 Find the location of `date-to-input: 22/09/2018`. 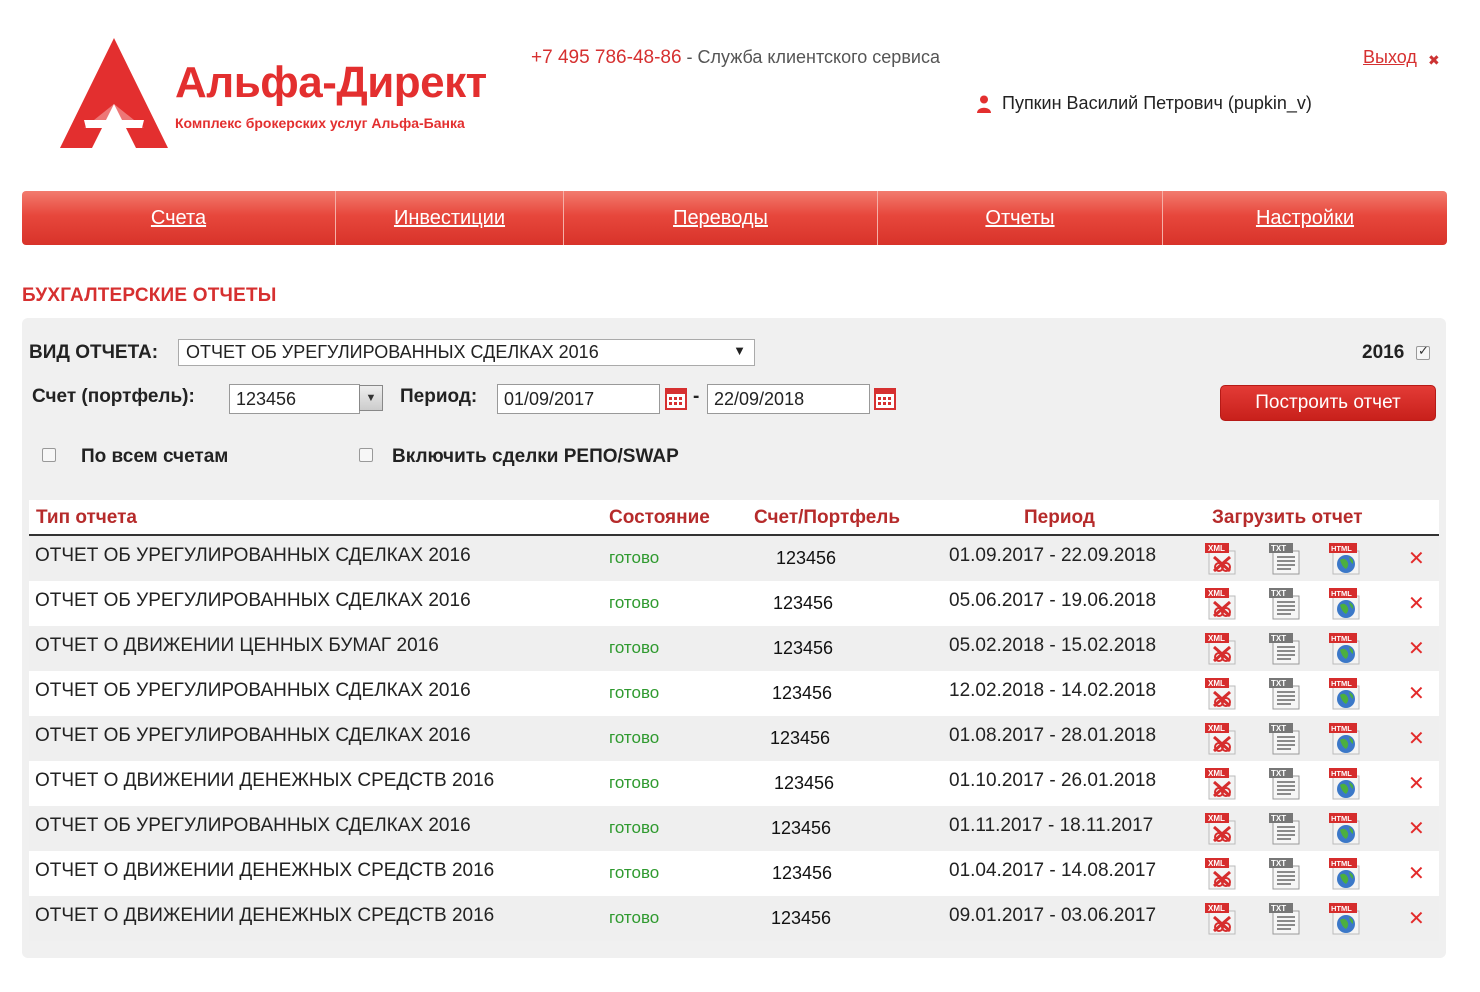

date-to-input: 22/09/2018 is located at coordinates (788, 399).